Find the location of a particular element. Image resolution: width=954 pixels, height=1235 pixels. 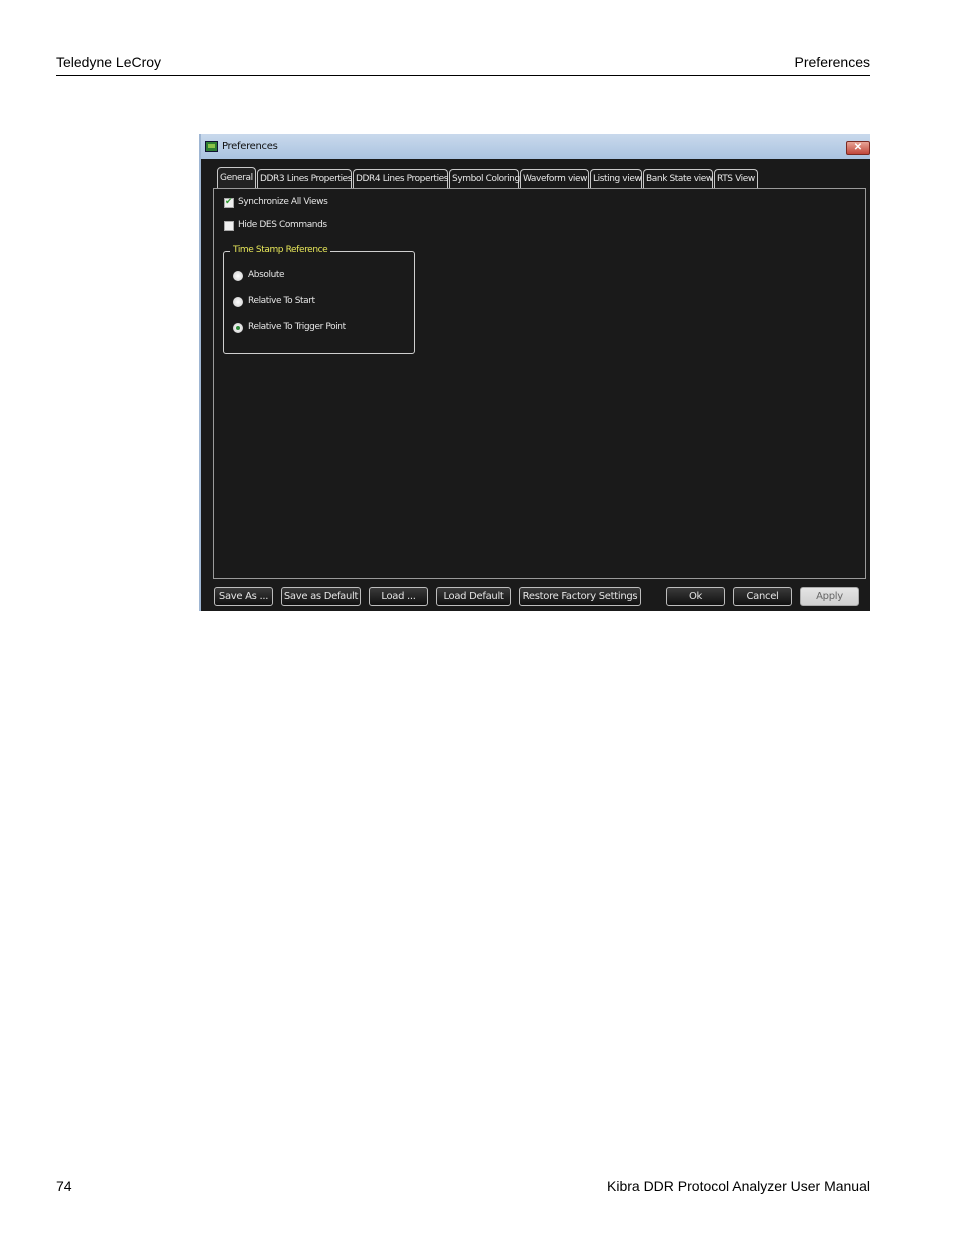

header-divider is located at coordinates (463, 75).